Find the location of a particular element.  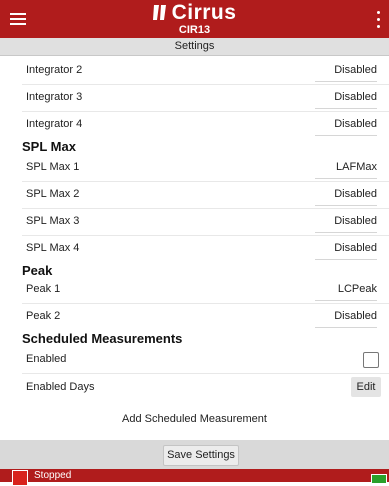

row-label: Peak 1 is located at coordinates (43, 289).